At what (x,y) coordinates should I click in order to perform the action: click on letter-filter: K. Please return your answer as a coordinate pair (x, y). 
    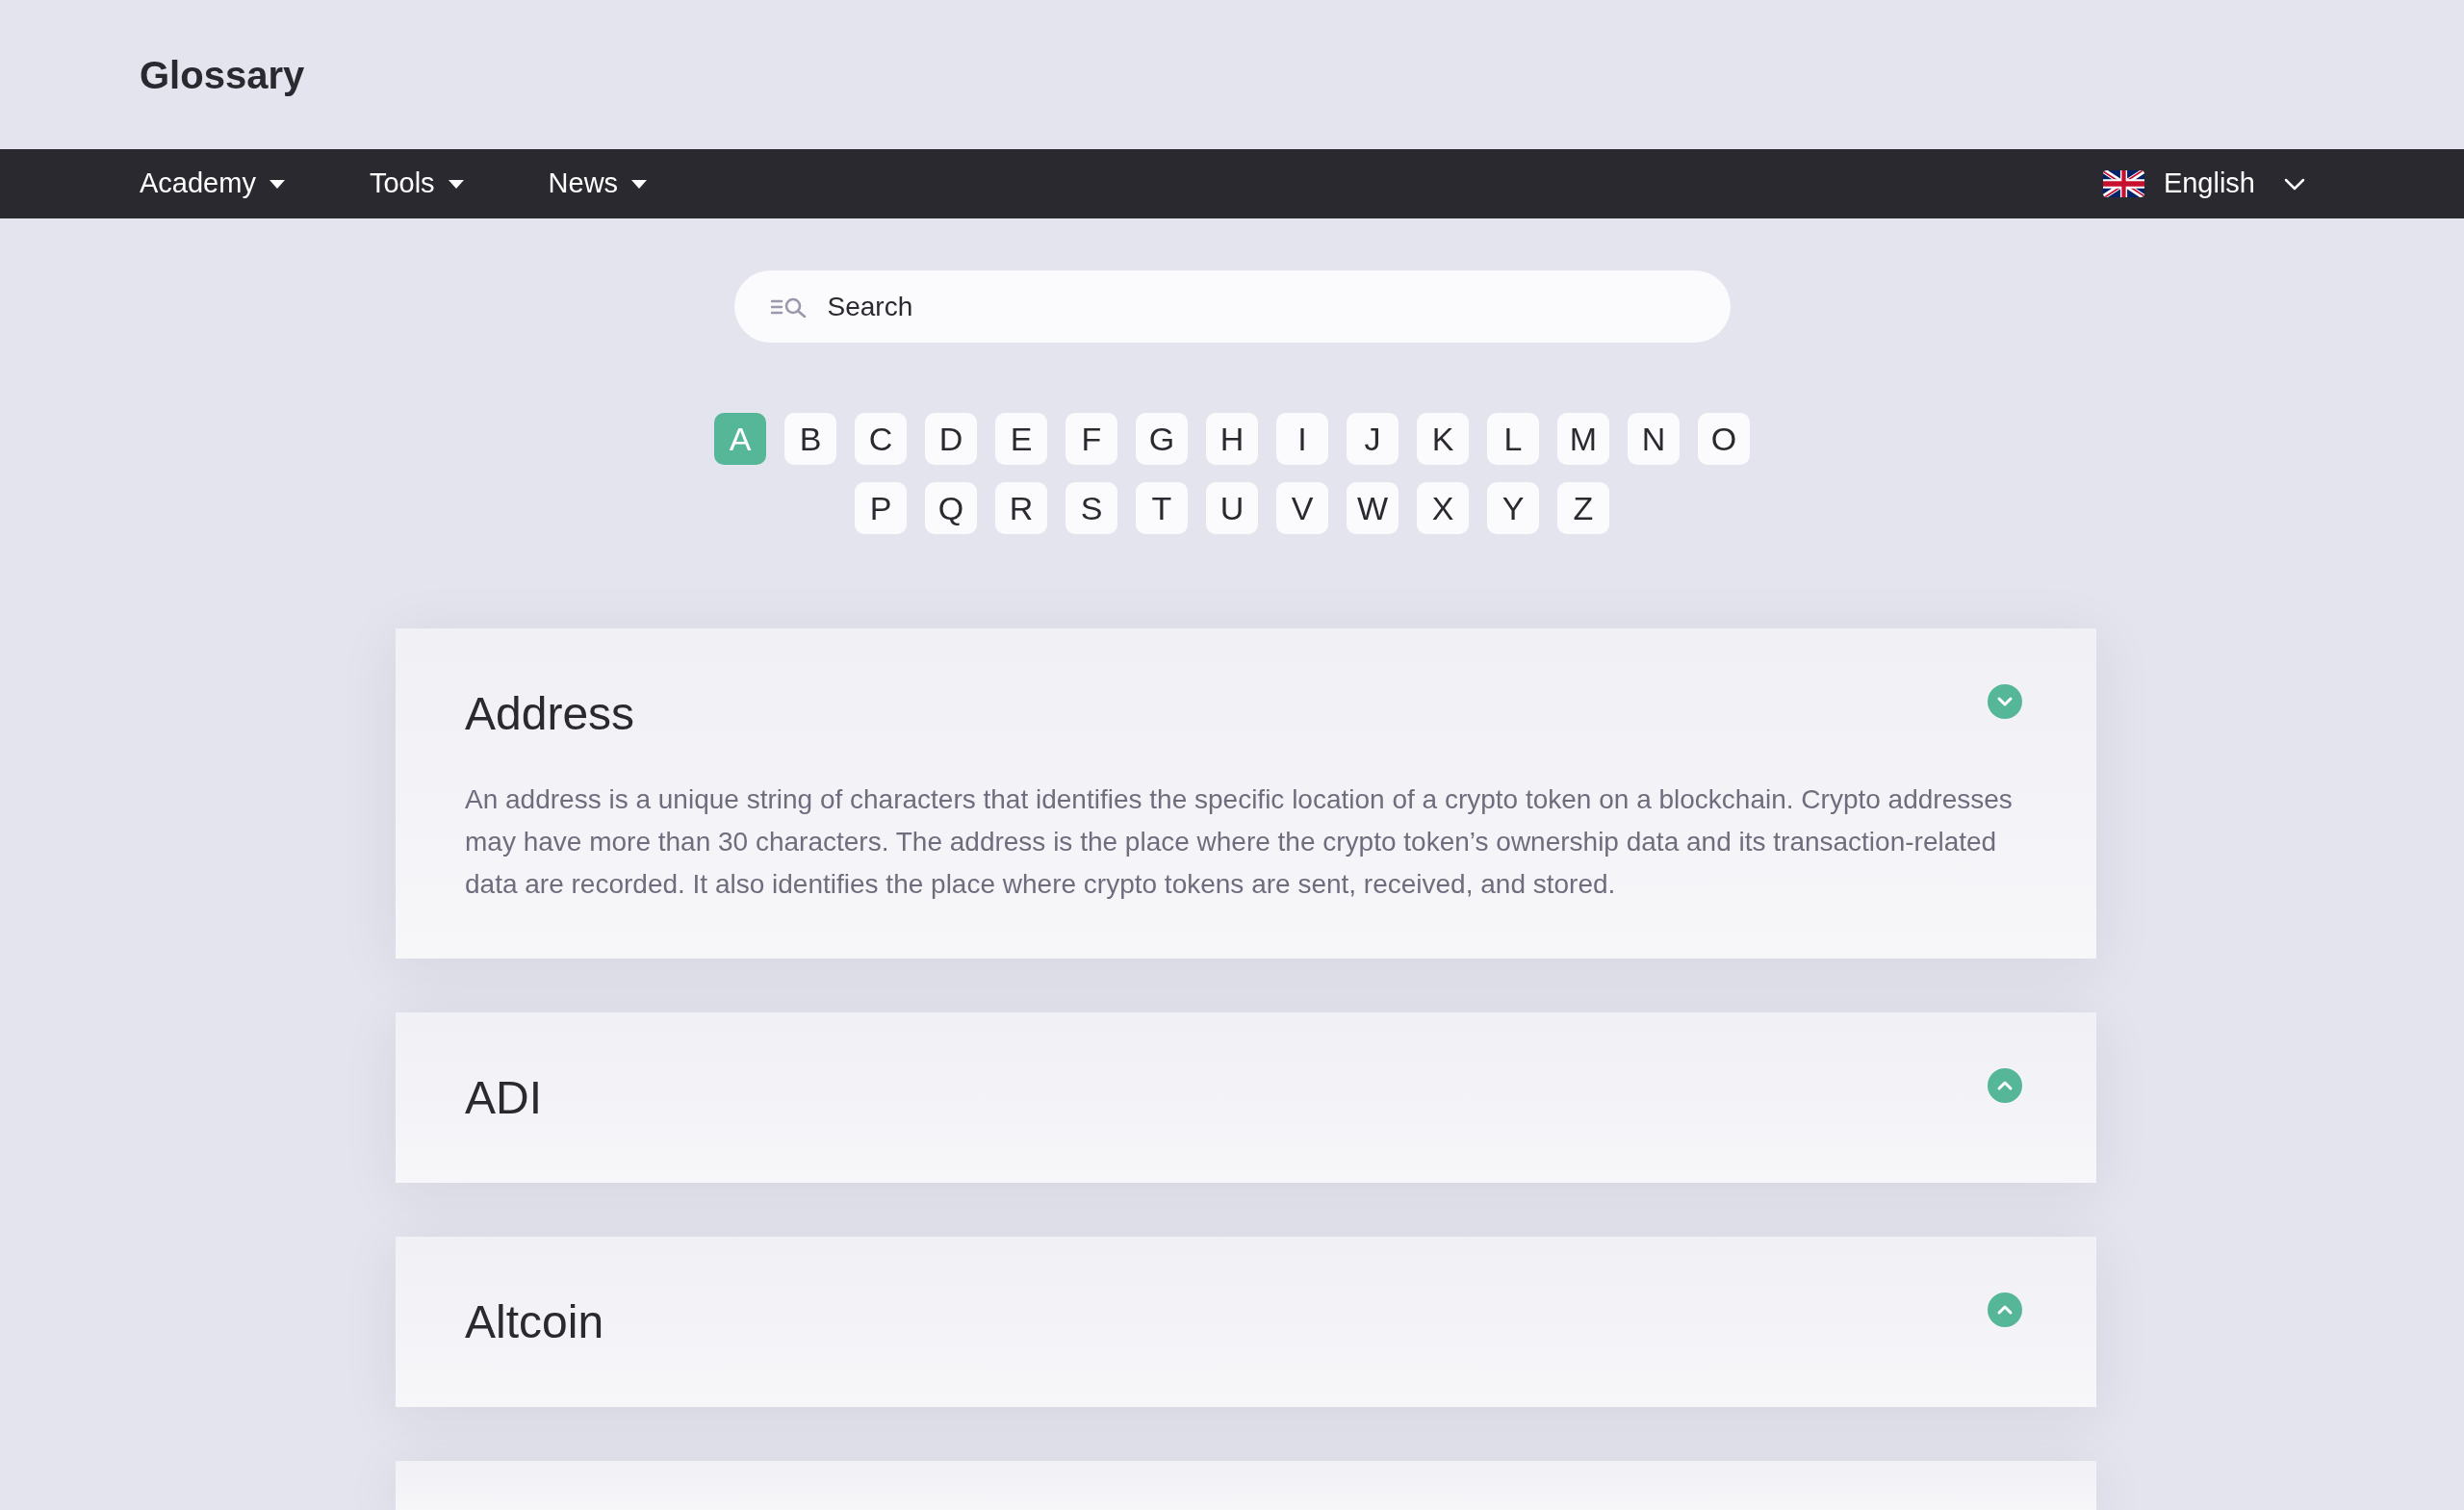
    Looking at the image, I should click on (1443, 439).